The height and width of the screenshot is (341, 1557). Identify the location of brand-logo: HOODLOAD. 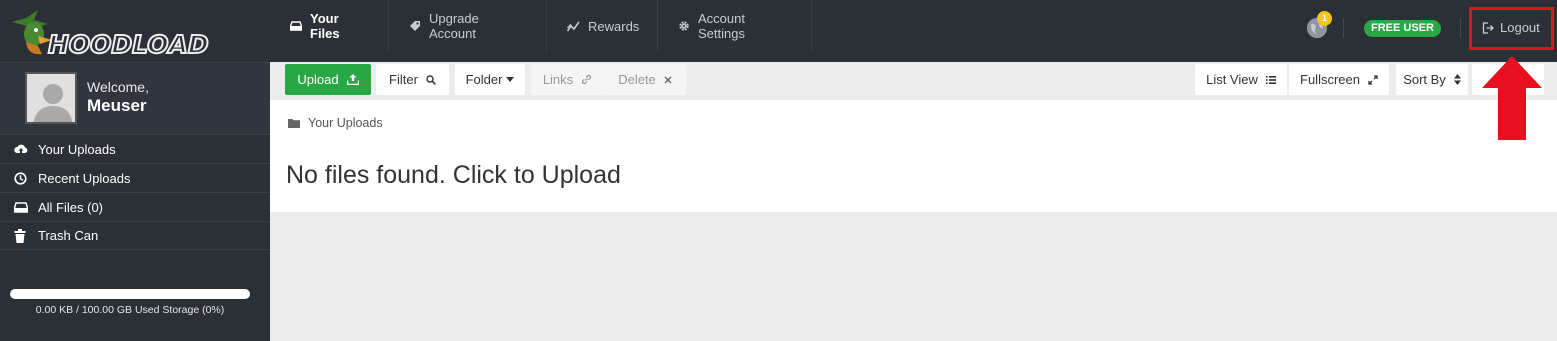
(135, 31).